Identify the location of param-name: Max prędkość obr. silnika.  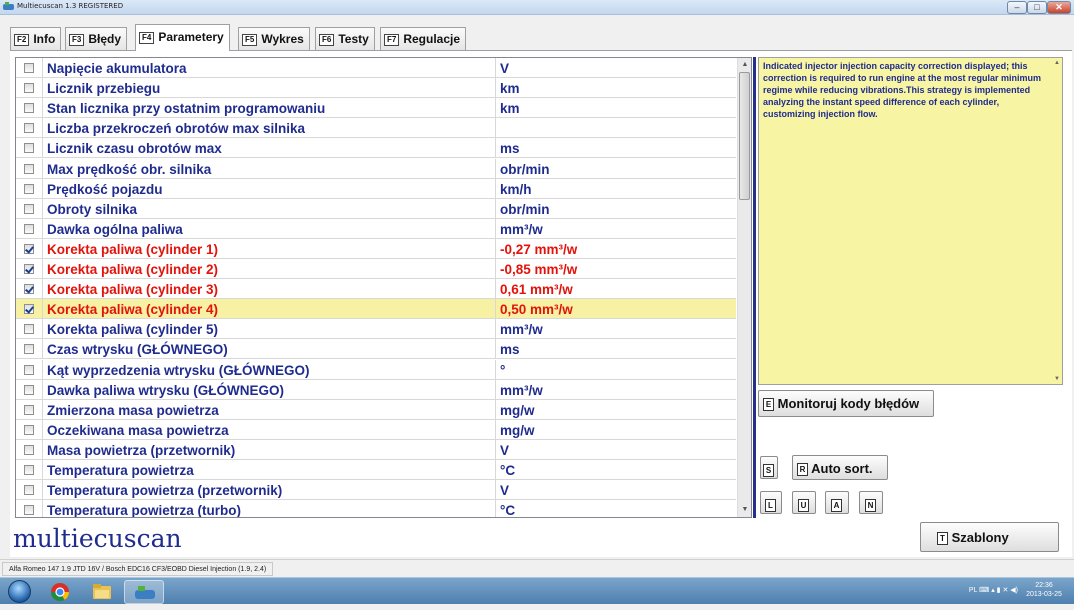
(129, 169).